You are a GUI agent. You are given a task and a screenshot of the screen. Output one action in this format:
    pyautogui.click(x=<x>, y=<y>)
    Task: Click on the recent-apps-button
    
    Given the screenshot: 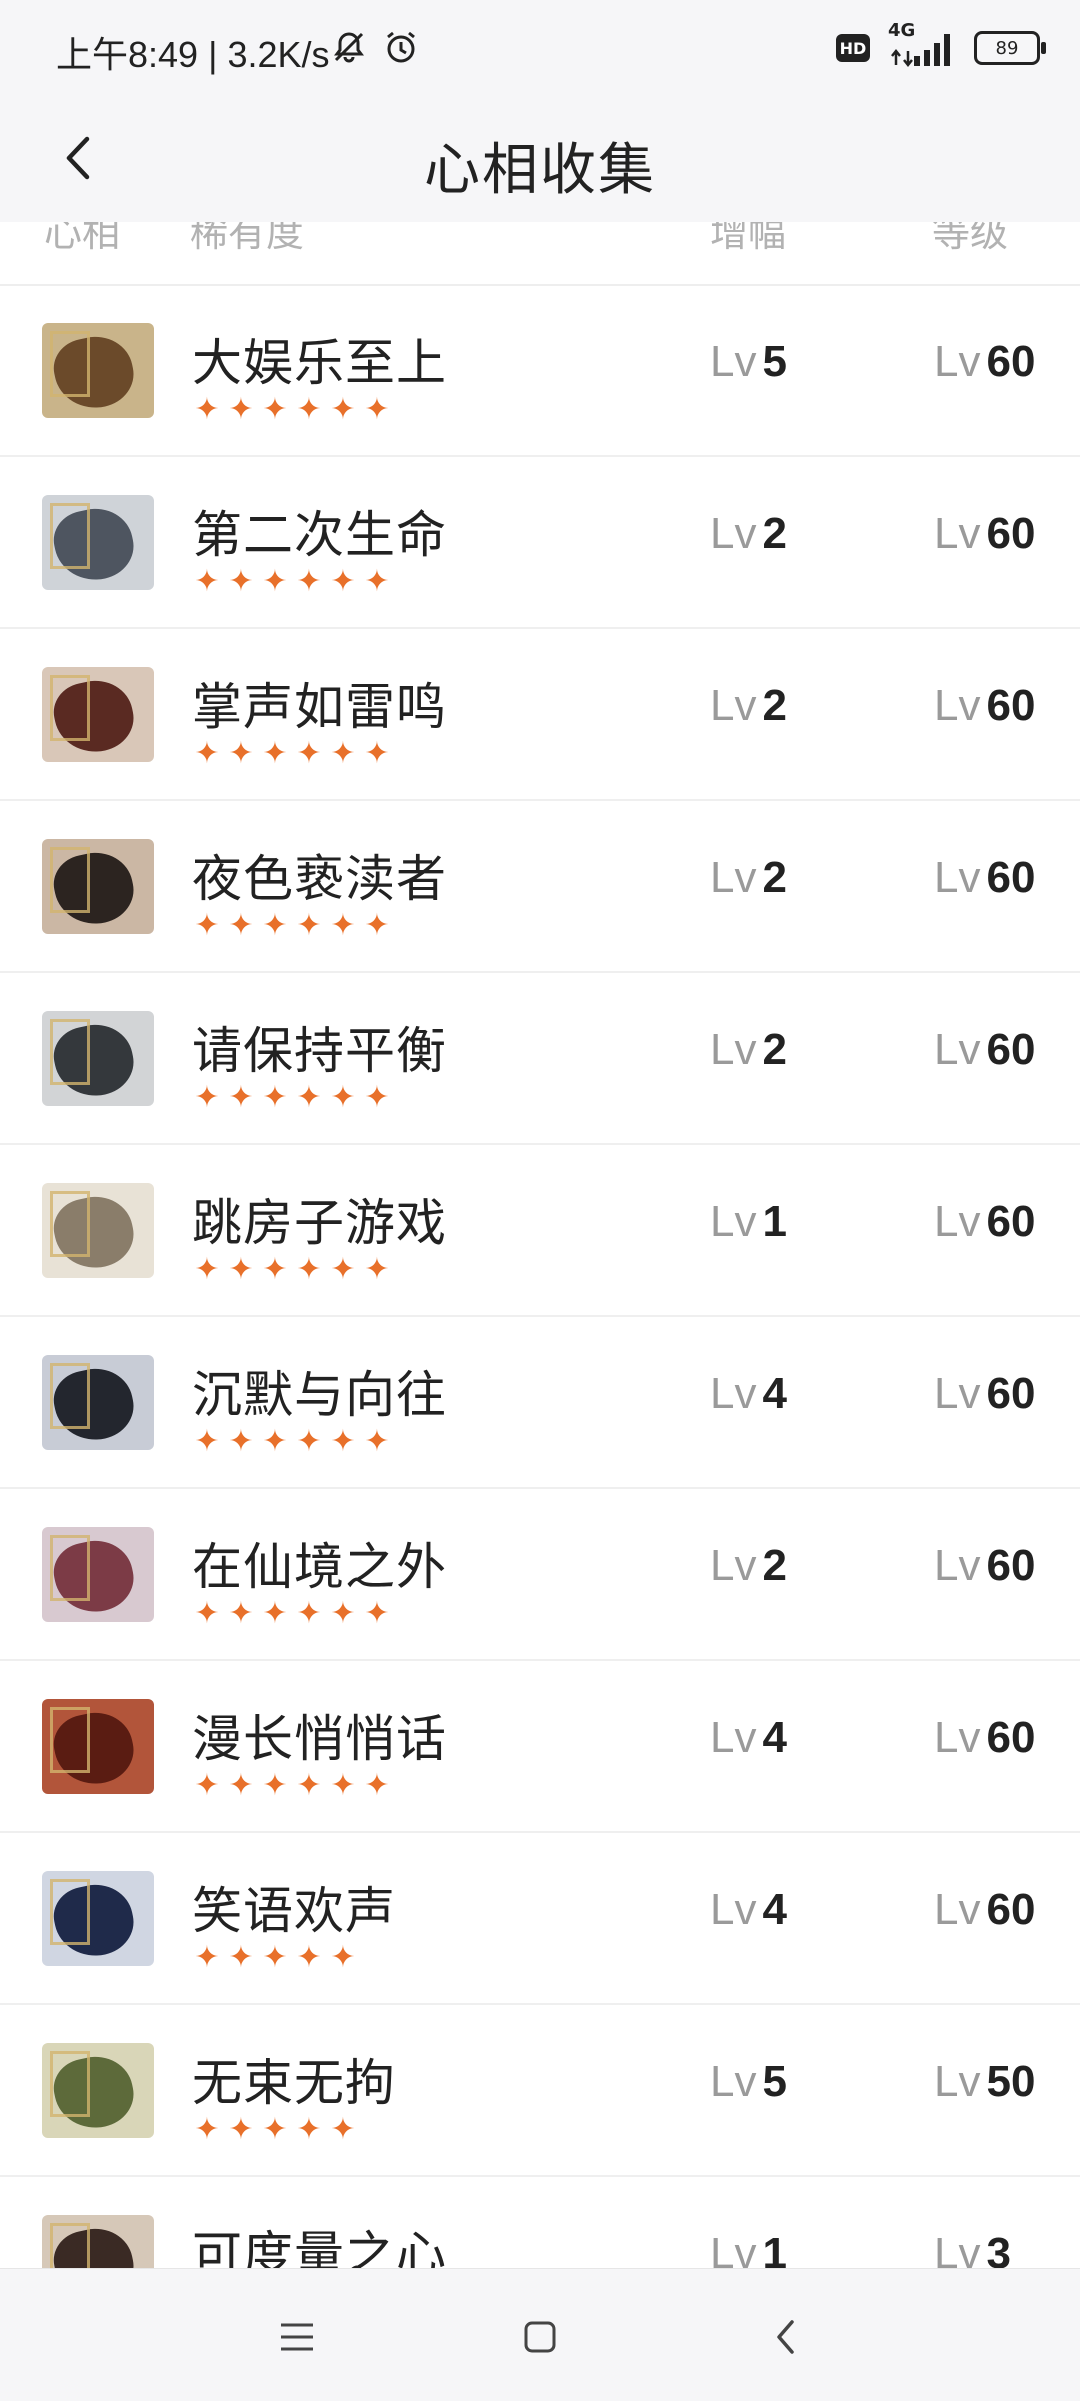 What is the action you would take?
    pyautogui.click(x=297, y=2339)
    